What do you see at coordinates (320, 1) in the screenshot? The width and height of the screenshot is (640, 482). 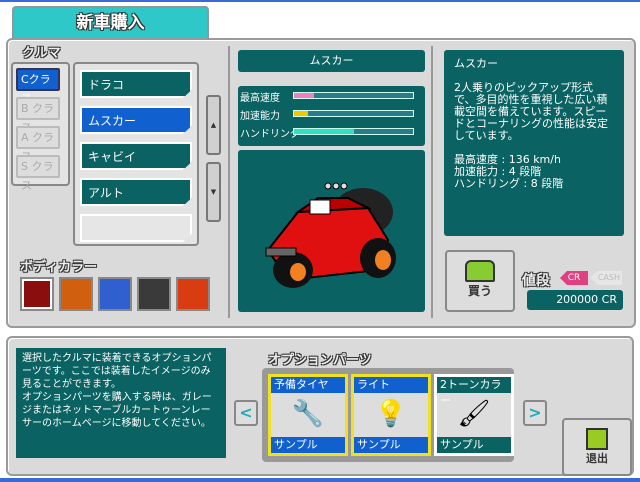 I see `top-border` at bounding box center [320, 1].